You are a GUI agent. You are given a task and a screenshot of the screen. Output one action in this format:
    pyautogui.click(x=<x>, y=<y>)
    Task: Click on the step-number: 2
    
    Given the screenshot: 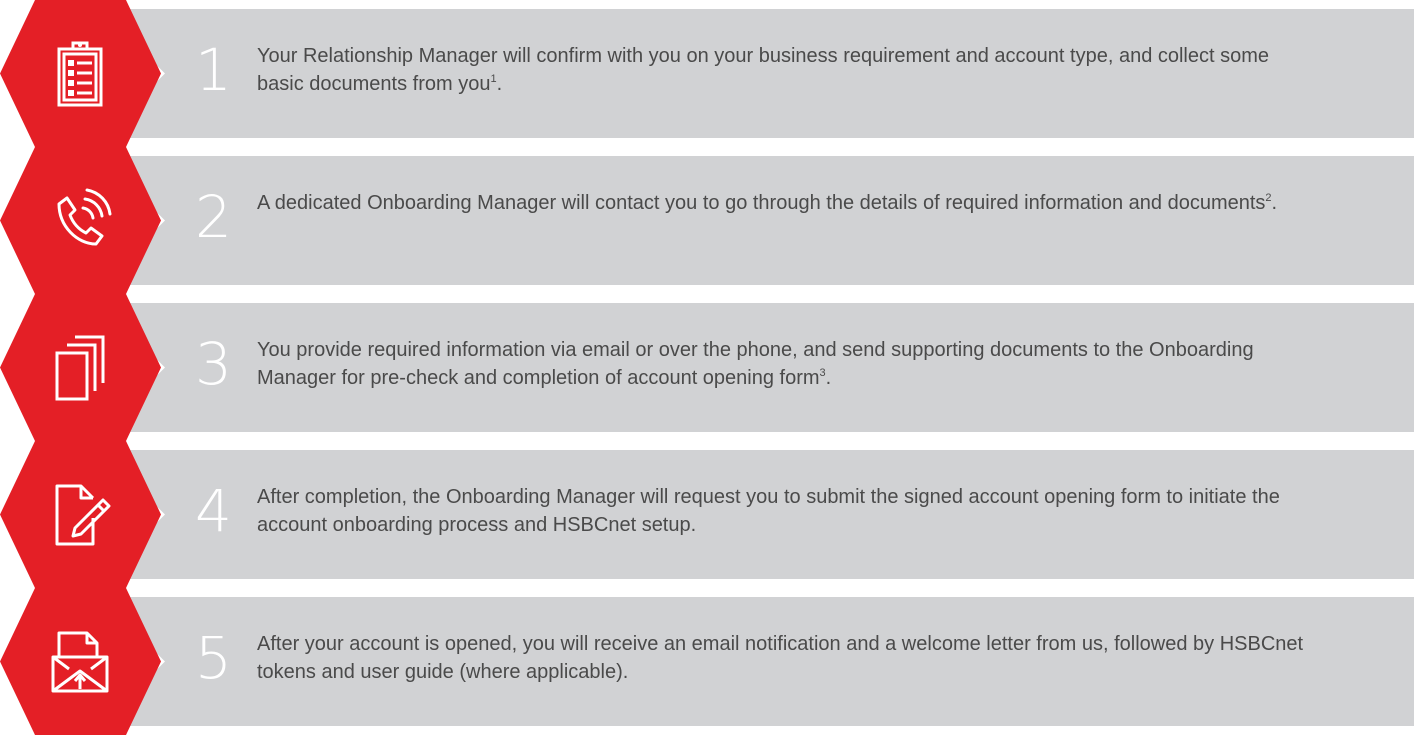 What is the action you would take?
    pyautogui.click(x=213, y=217)
    